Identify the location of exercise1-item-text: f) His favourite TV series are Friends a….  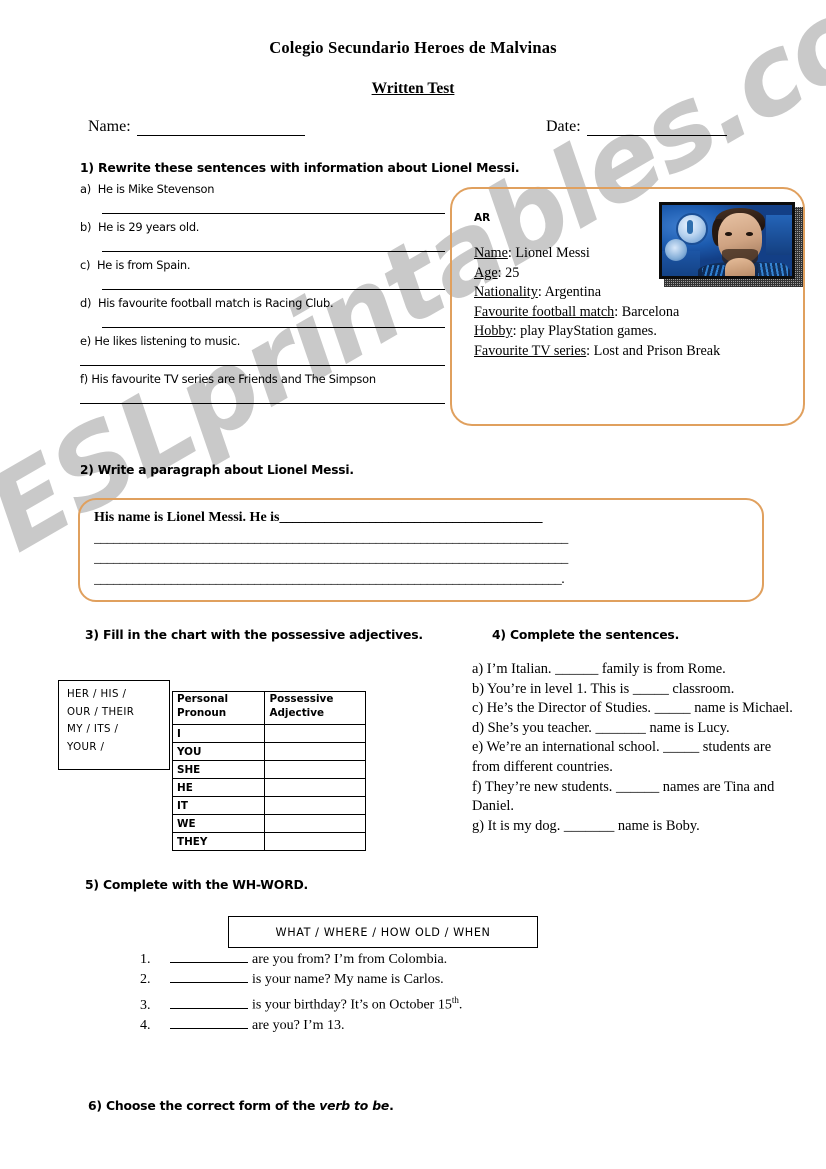
(262, 379).